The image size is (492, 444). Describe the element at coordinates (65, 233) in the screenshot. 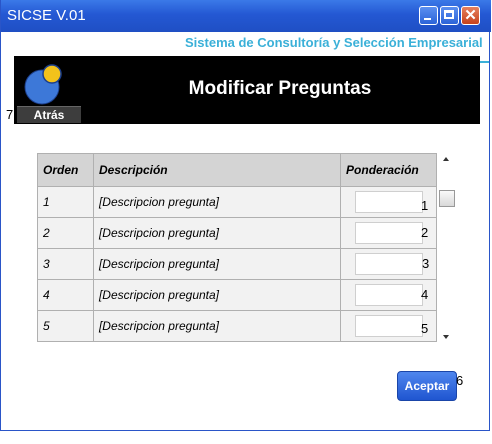

I see `orden-cell: 2` at that location.